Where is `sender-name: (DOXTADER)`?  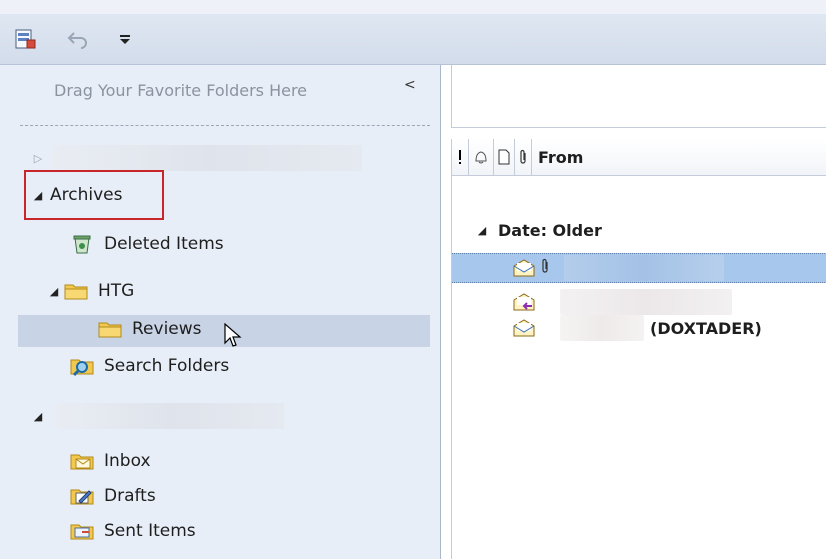 sender-name: (DOXTADER) is located at coordinates (706, 328).